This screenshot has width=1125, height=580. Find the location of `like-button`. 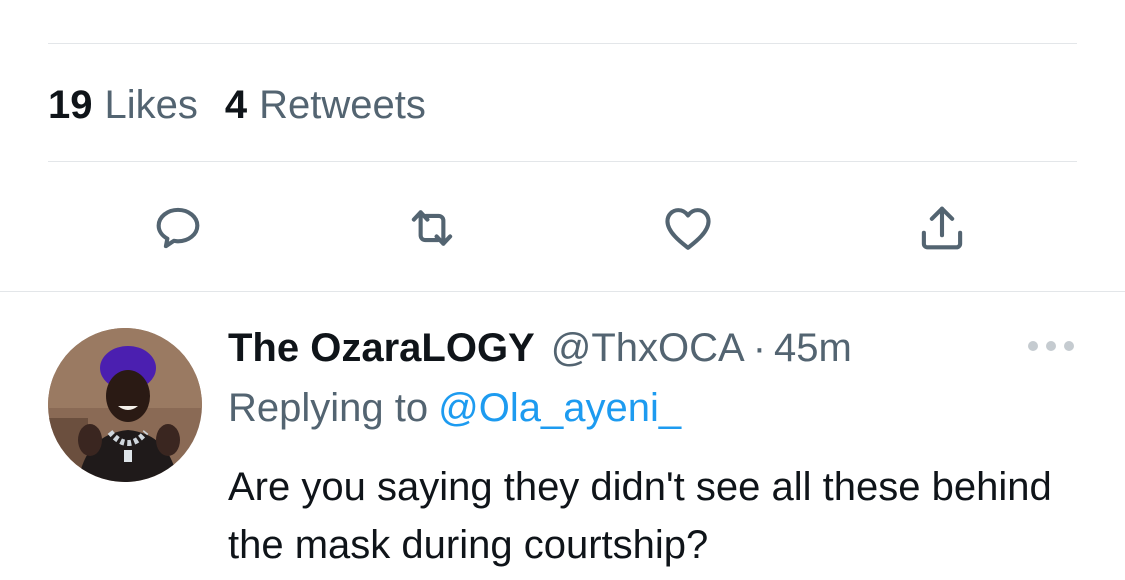

like-button is located at coordinates (688, 228).